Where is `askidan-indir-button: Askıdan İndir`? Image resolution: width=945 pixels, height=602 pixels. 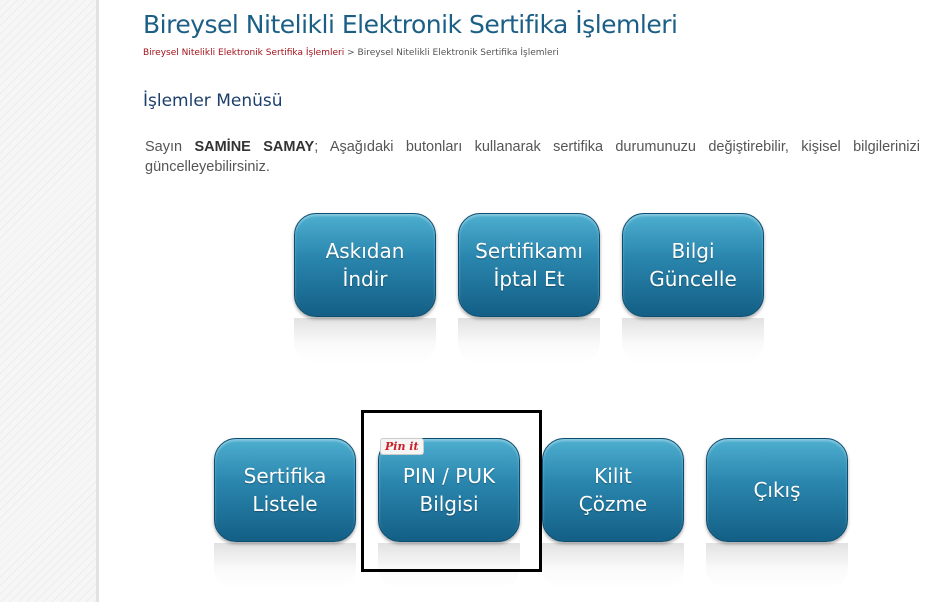 askidan-indir-button: Askıdan İndir is located at coordinates (365, 265).